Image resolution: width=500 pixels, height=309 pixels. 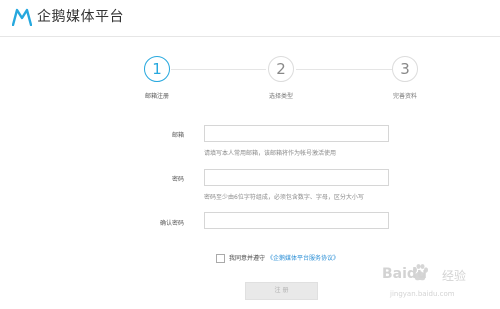 I want to click on penguin-media-logo-icon, so click(x=22, y=17).